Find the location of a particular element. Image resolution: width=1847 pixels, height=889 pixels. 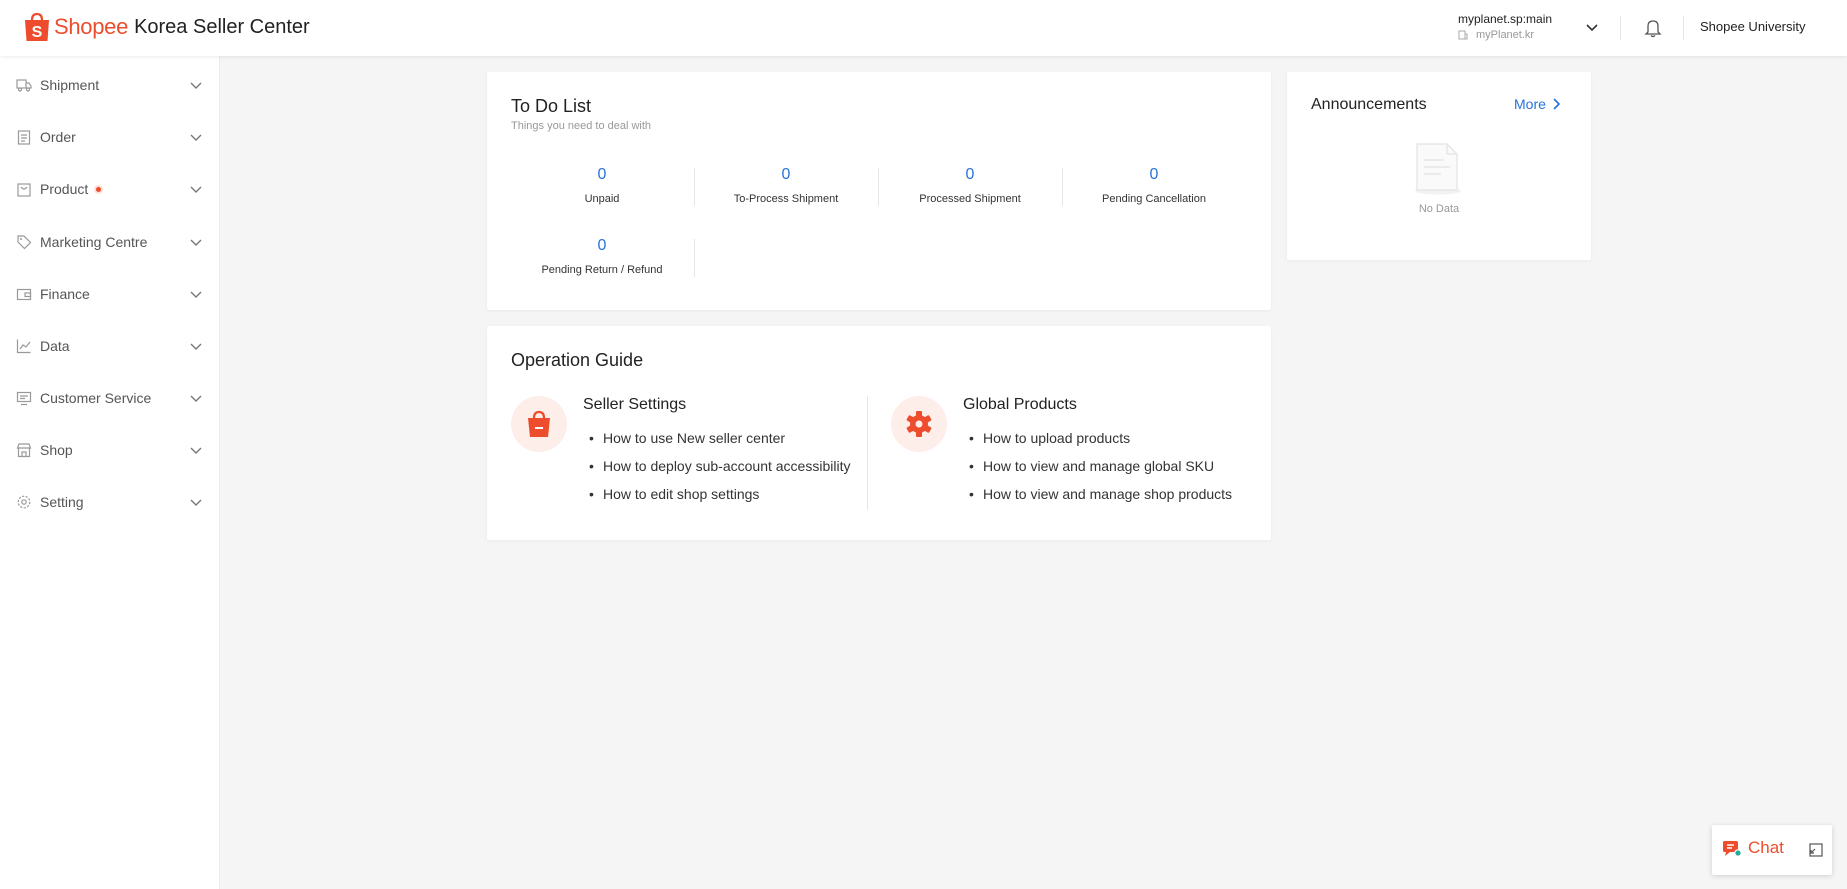

announcements-more-link: More is located at coordinates (1537, 104).